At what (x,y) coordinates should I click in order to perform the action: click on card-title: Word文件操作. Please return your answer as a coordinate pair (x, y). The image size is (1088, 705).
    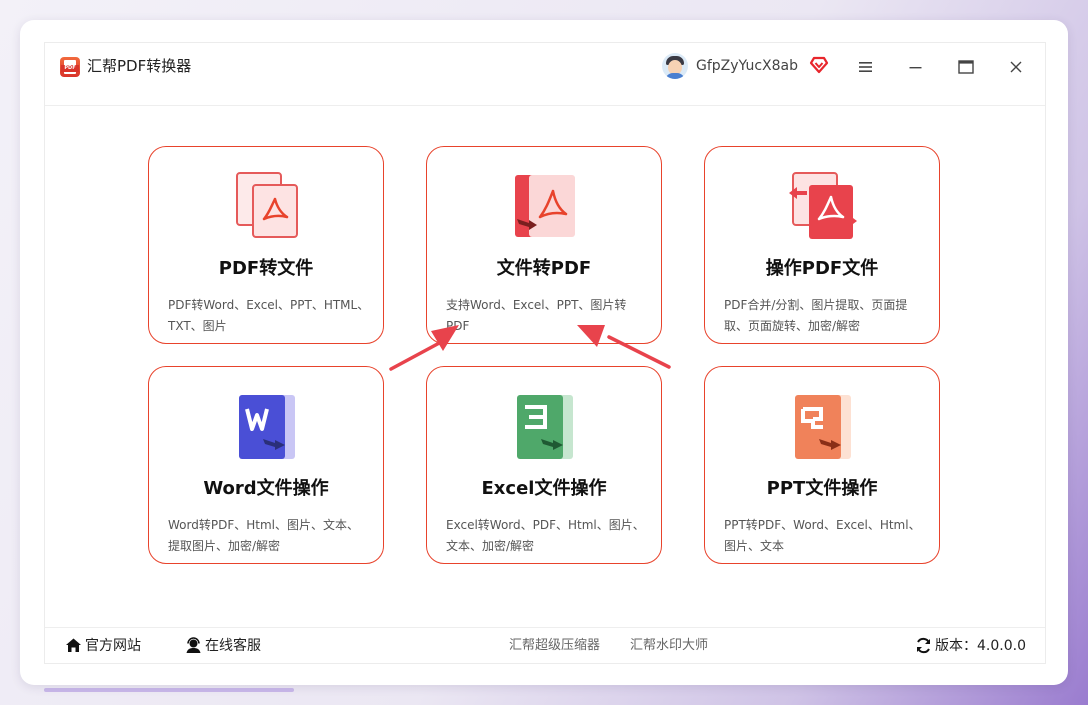
    Looking at the image, I should click on (266, 488).